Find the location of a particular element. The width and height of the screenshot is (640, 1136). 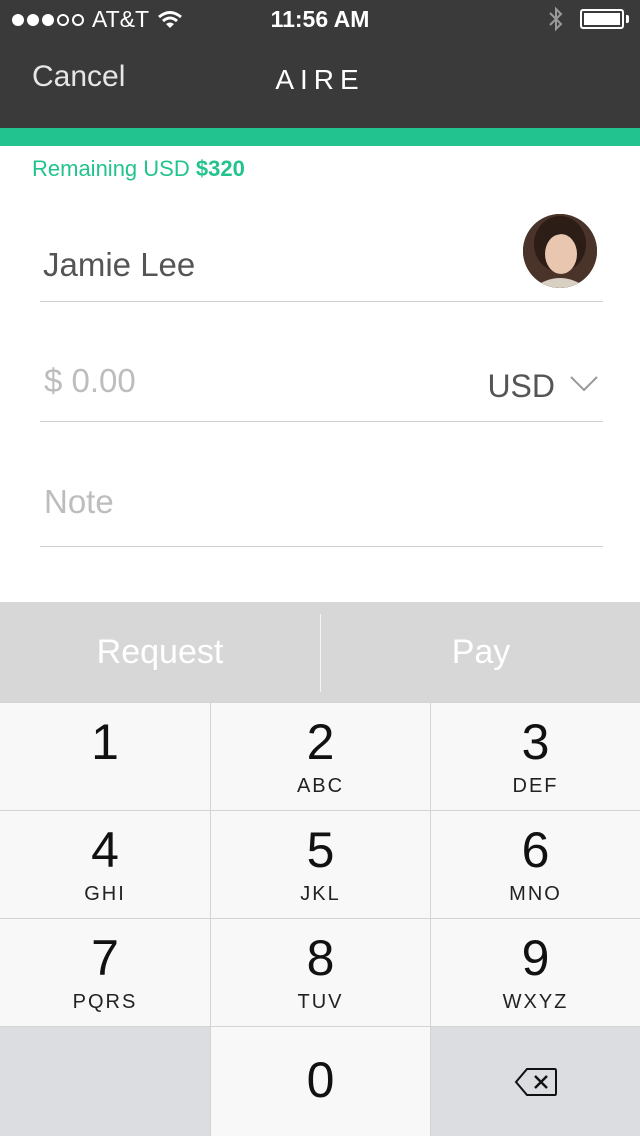

key-8: 8 TUV is located at coordinates (320, 972).